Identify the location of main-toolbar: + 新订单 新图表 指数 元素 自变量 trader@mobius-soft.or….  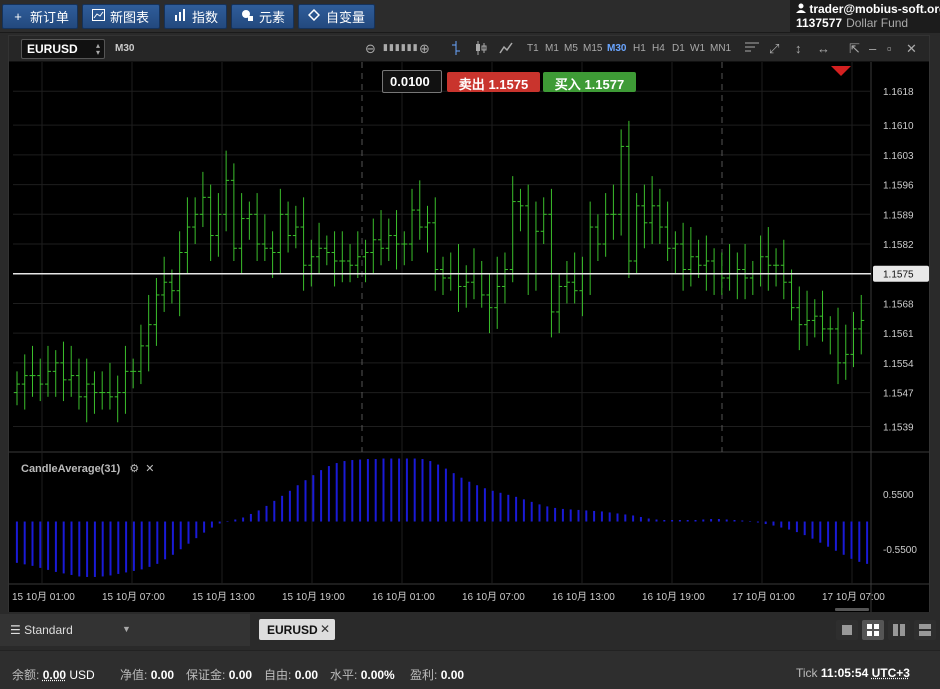
(470, 16).